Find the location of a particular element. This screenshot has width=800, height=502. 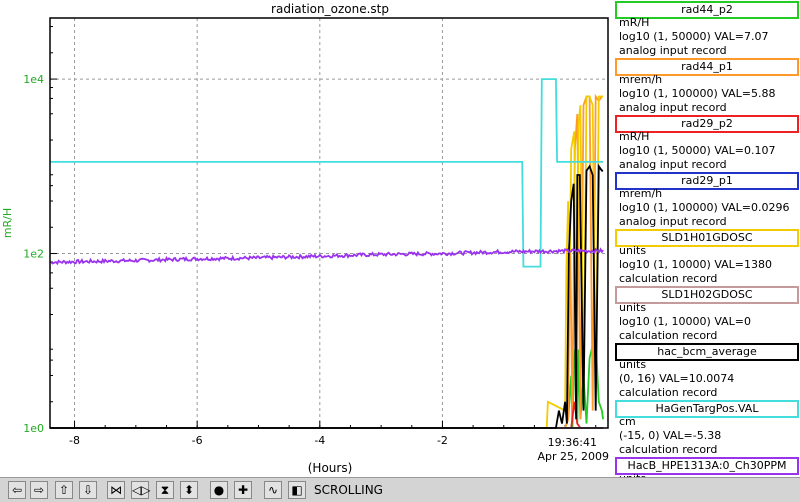

pan-up-button: ⇧ is located at coordinates (64, 490).